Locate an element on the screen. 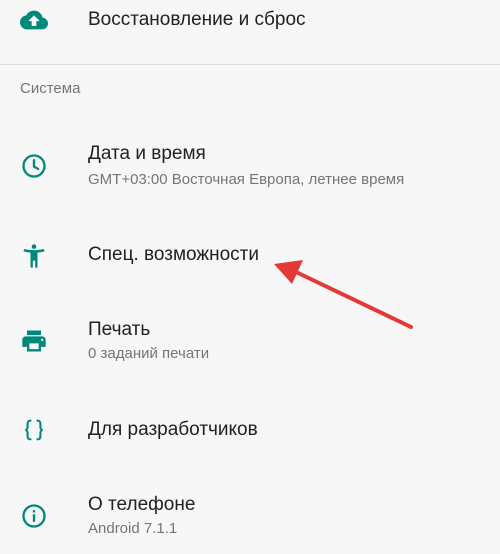 The width and height of the screenshot is (500, 554). printer-icon is located at coordinates (34, 341).